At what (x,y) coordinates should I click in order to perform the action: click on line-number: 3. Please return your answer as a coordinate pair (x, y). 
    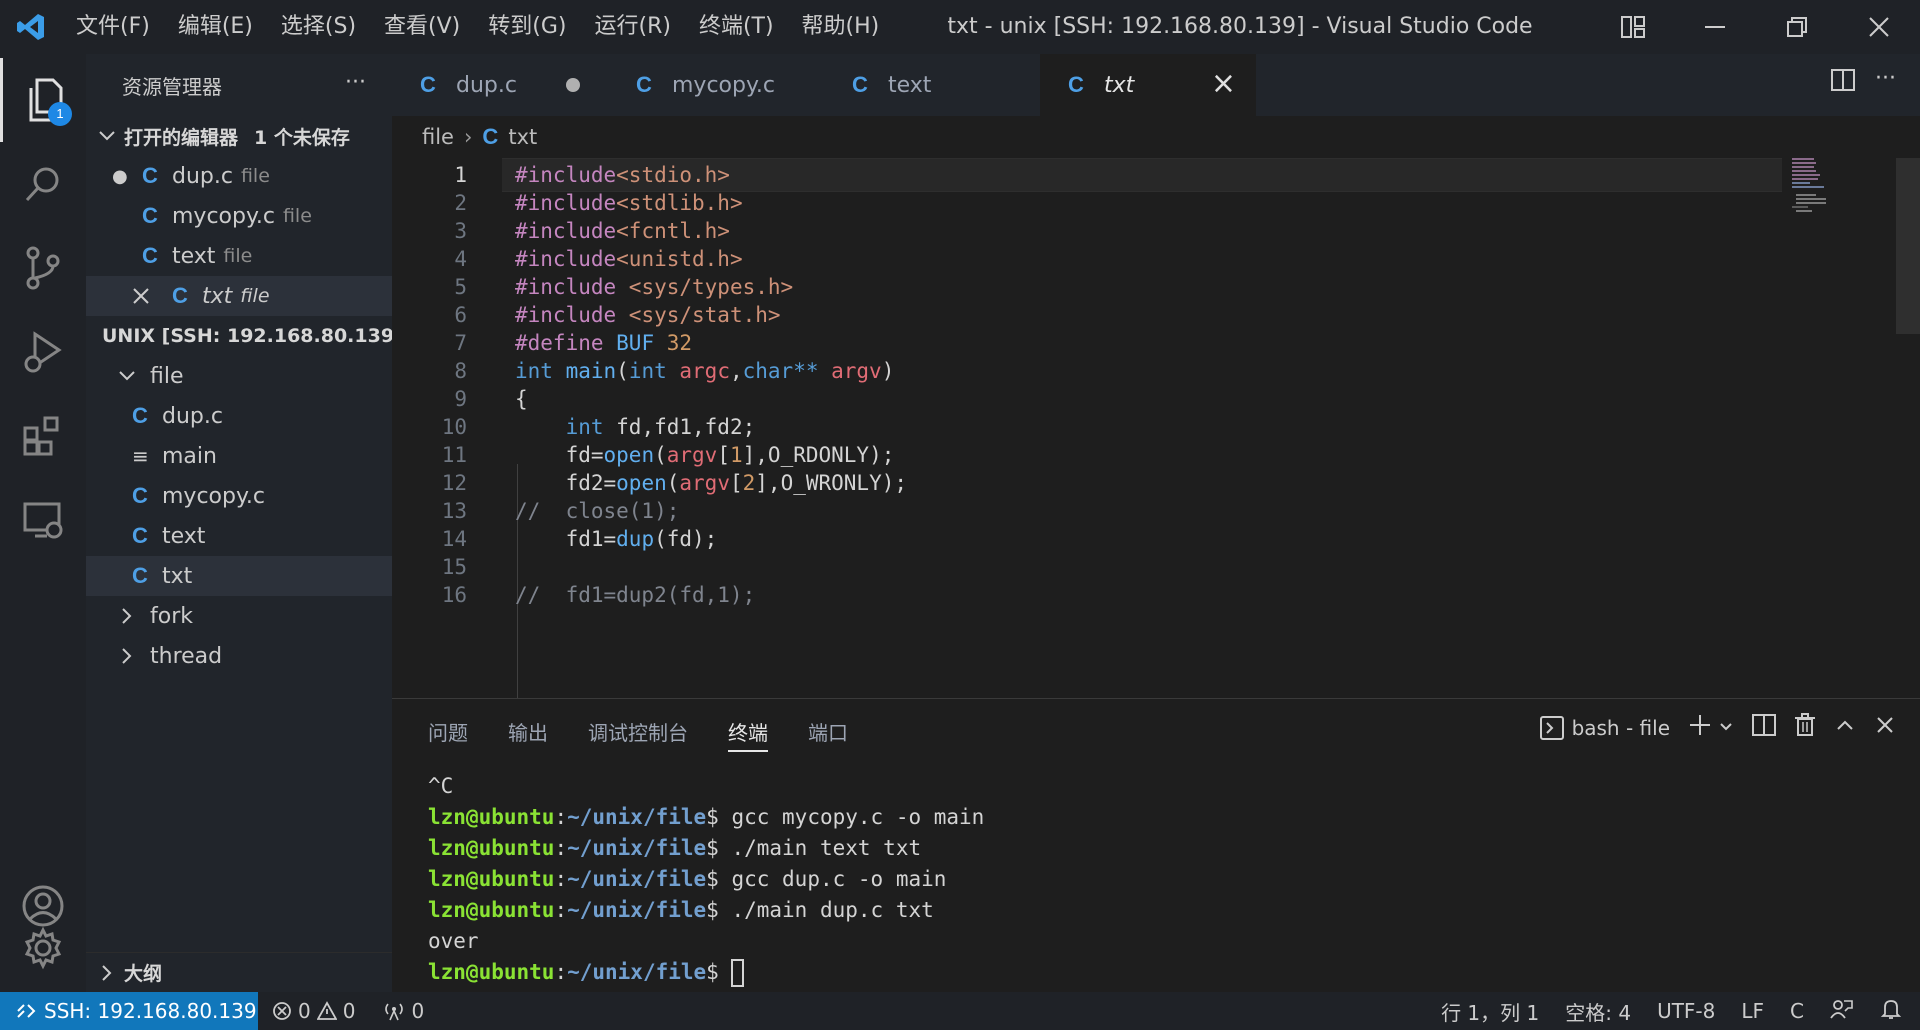
    Looking at the image, I should click on (460, 231).